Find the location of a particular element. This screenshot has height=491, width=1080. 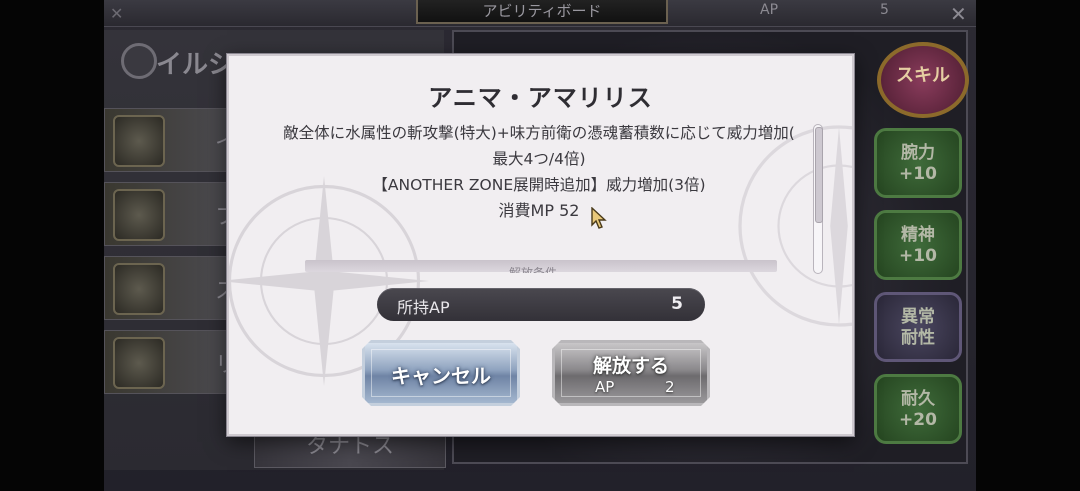

owned-ap-display: 所持AP 5 is located at coordinates (541, 304).